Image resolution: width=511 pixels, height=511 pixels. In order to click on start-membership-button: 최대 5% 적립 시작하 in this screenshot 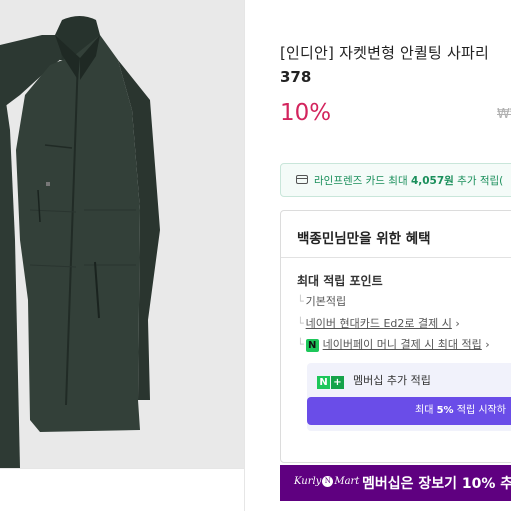, I will do `click(409, 411)`.